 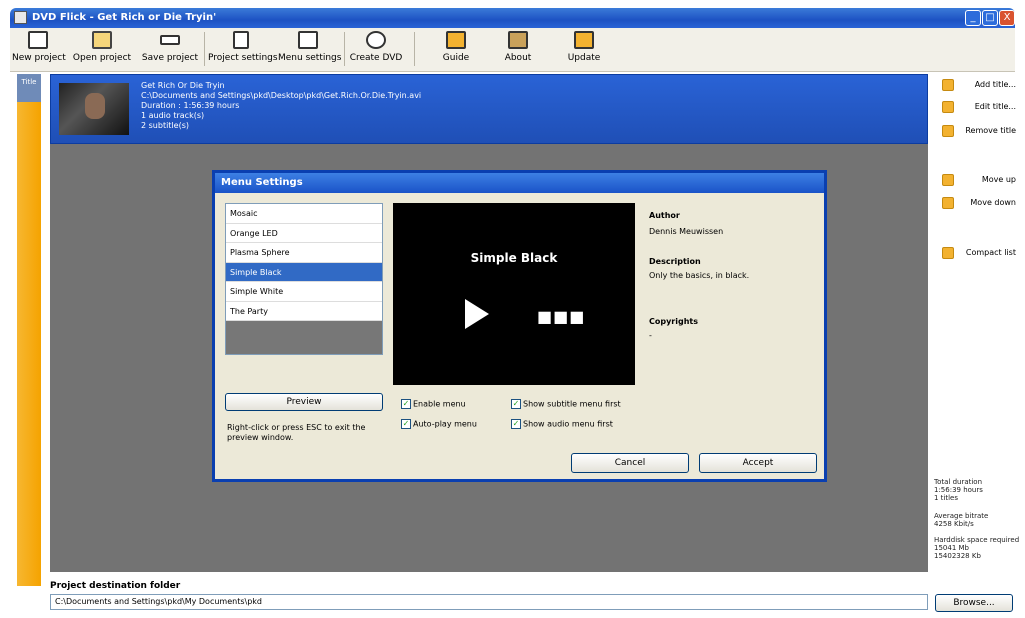 What do you see at coordinates (973, 18) in the screenshot?
I see `minimize-button: _` at bounding box center [973, 18].